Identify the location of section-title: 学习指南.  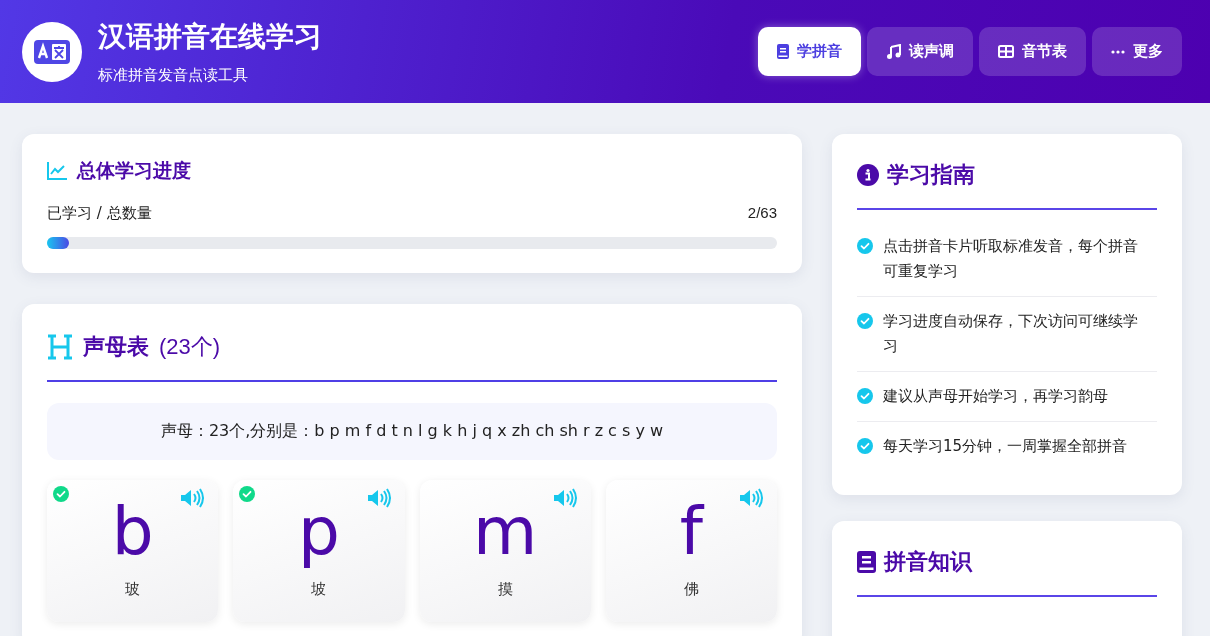
(931, 175).